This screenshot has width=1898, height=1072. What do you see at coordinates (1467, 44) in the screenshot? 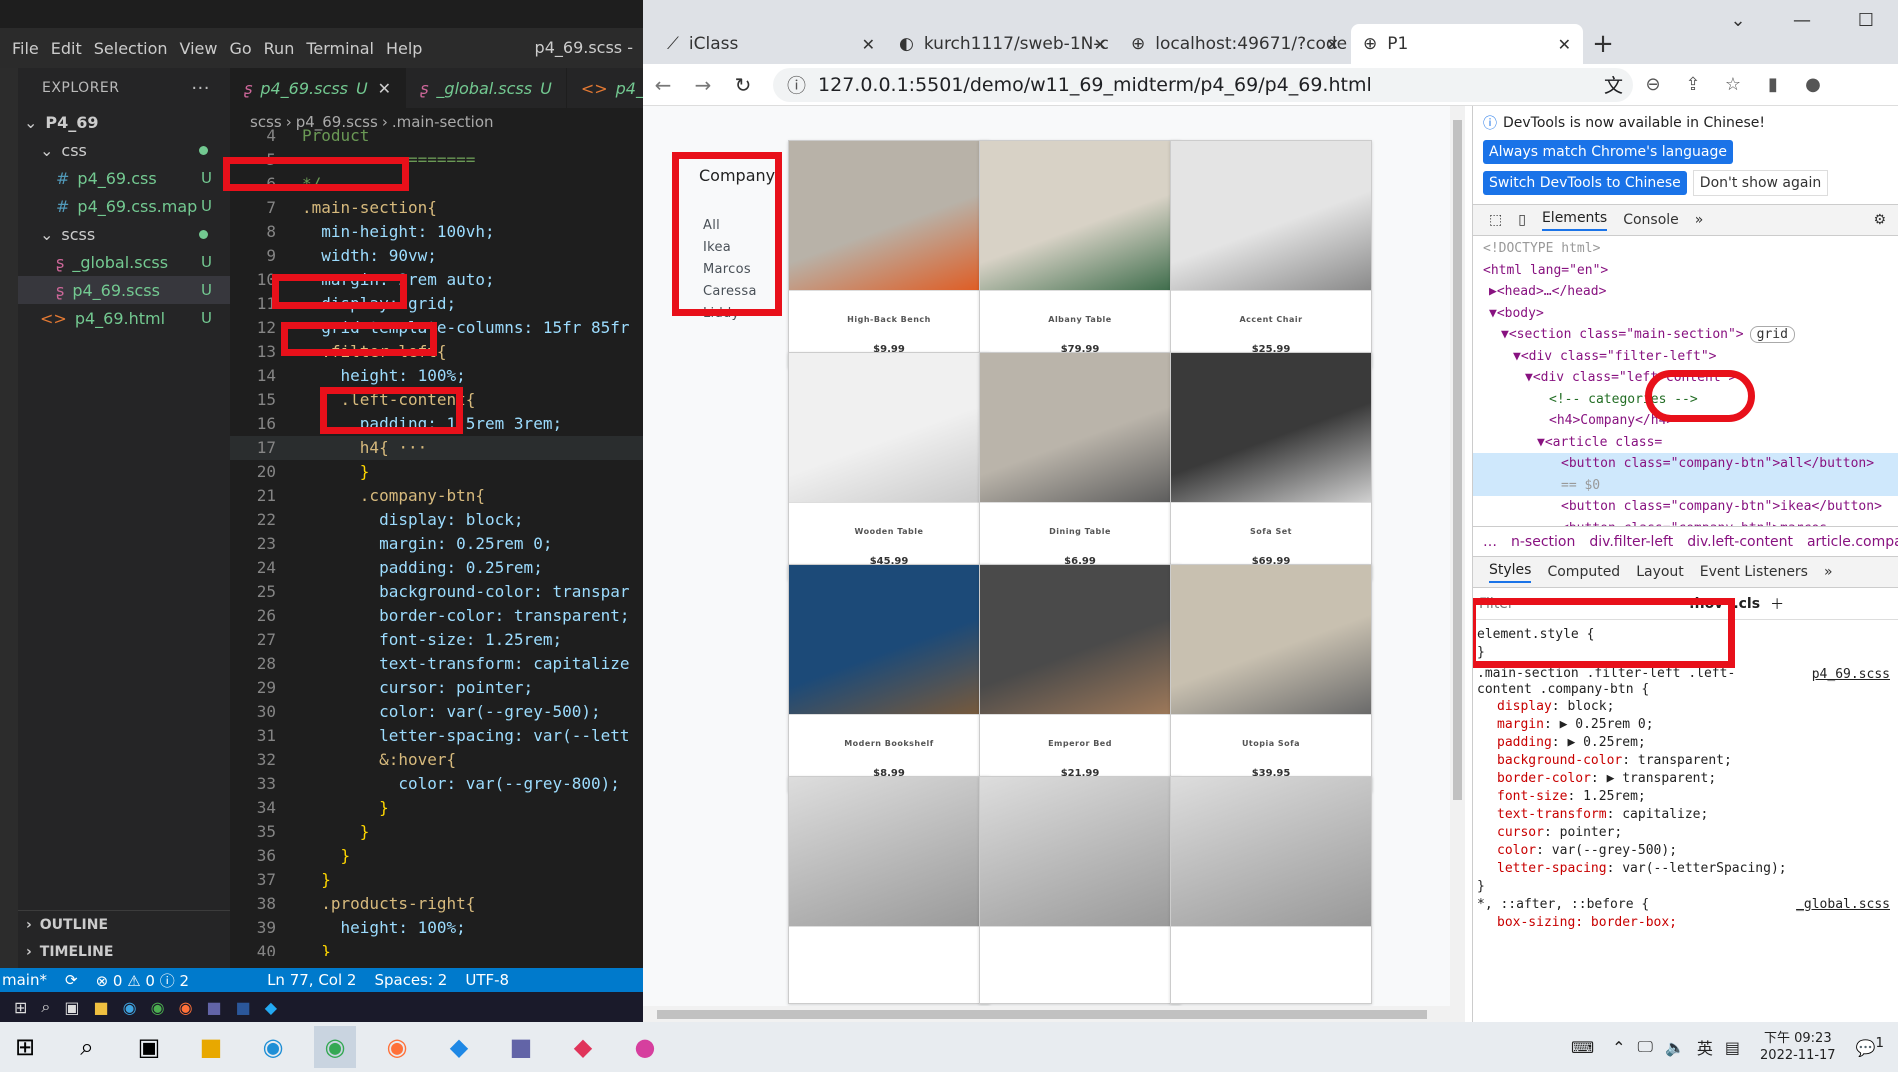
I see `browser-tab: ⊕ P1 ✕` at bounding box center [1467, 44].